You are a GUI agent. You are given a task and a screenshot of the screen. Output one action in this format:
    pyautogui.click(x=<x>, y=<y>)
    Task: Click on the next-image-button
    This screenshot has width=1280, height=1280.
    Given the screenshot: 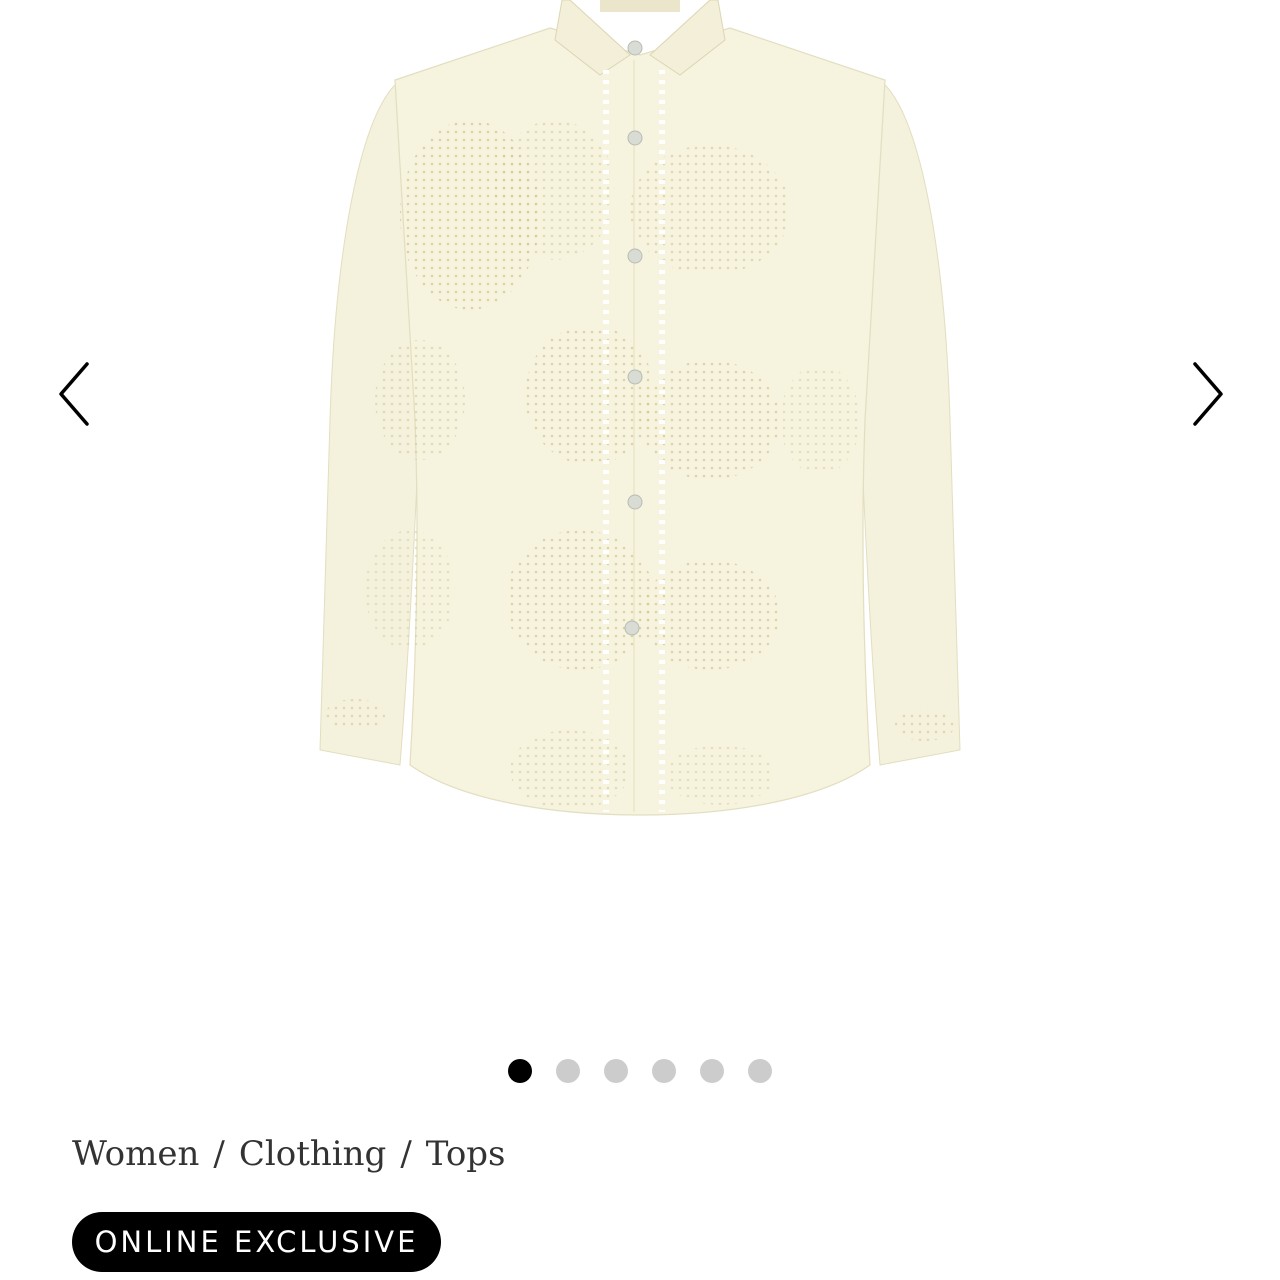 What is the action you would take?
    pyautogui.click(x=1206, y=394)
    